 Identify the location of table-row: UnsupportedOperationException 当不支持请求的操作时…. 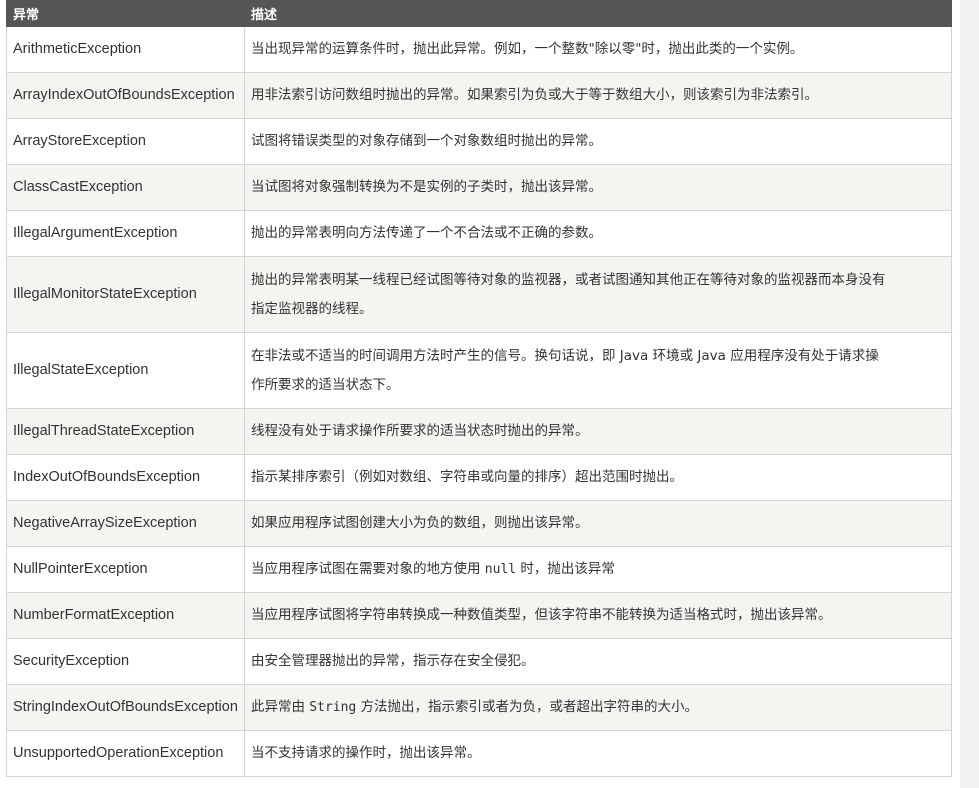
(479, 753).